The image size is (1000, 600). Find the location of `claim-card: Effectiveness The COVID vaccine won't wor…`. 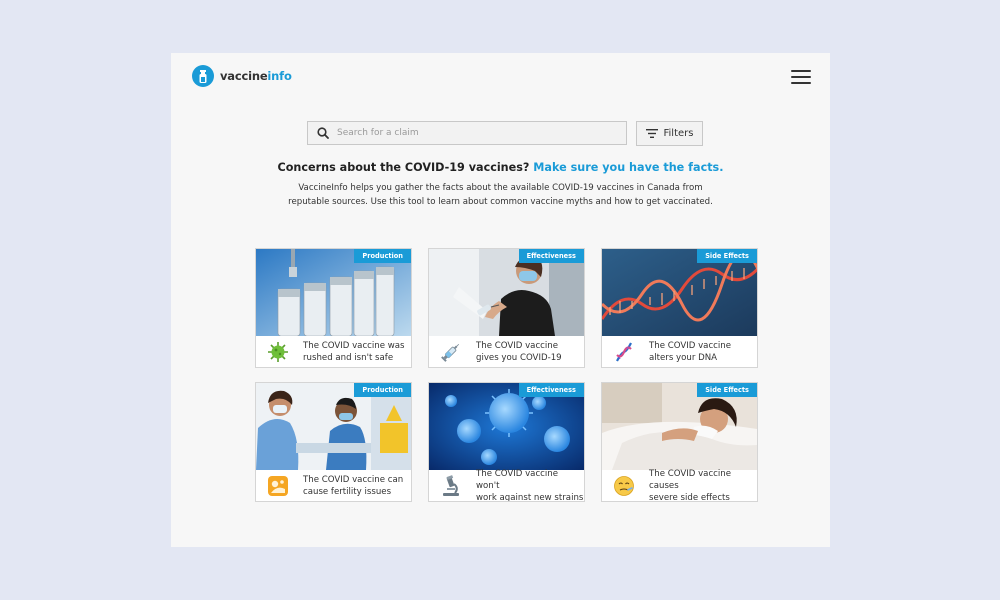

claim-card: Effectiveness The COVID vaccine won't wor… is located at coordinates (506, 442).